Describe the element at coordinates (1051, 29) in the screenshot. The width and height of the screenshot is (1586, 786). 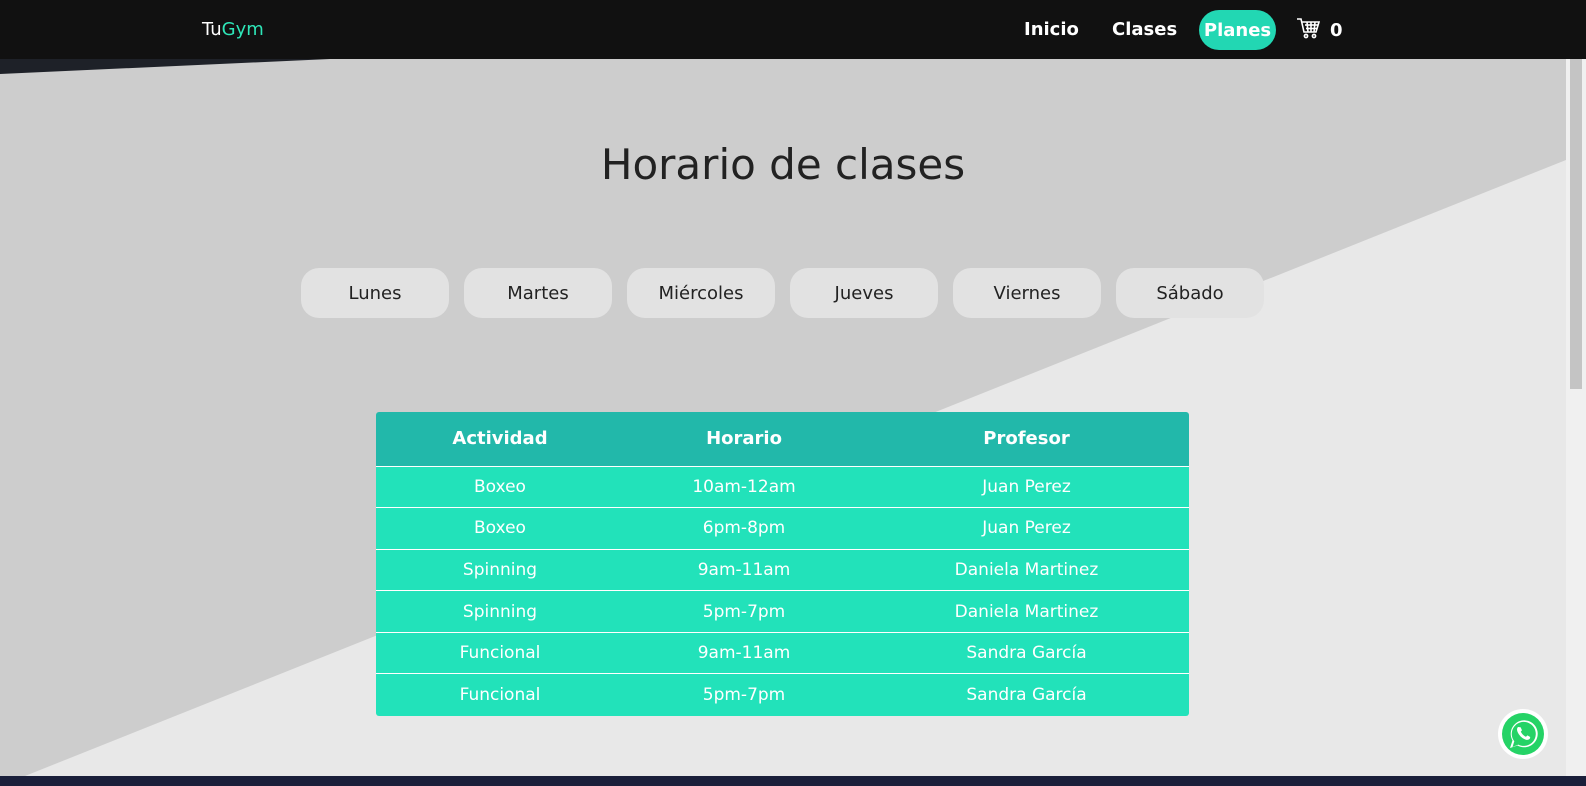
I see `nav-link-inicio: Inicio` at that location.